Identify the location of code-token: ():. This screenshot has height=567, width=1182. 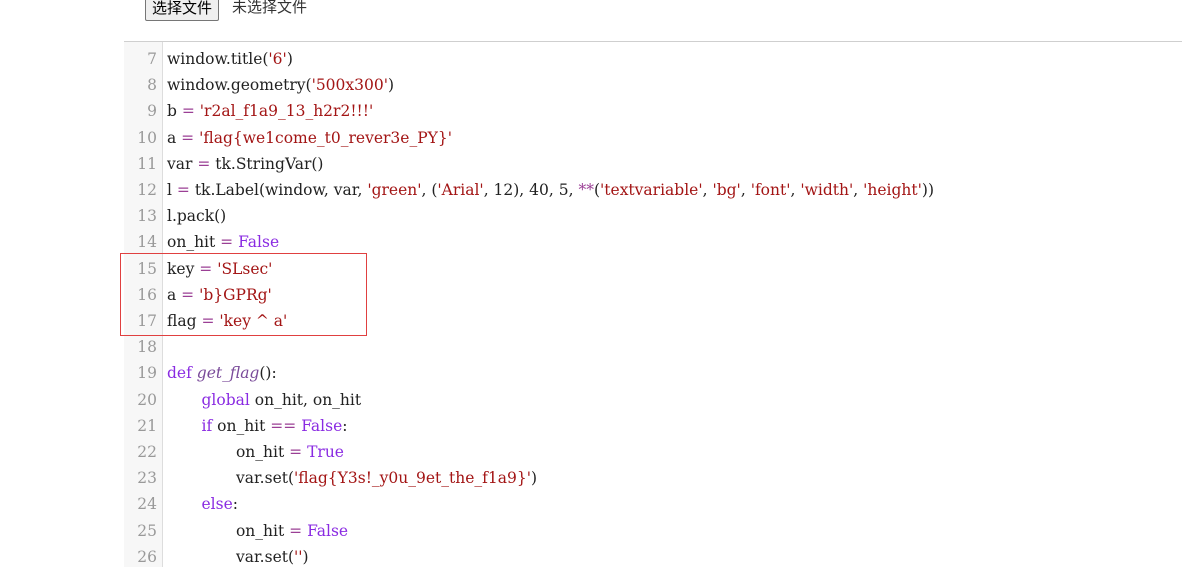
(268, 373).